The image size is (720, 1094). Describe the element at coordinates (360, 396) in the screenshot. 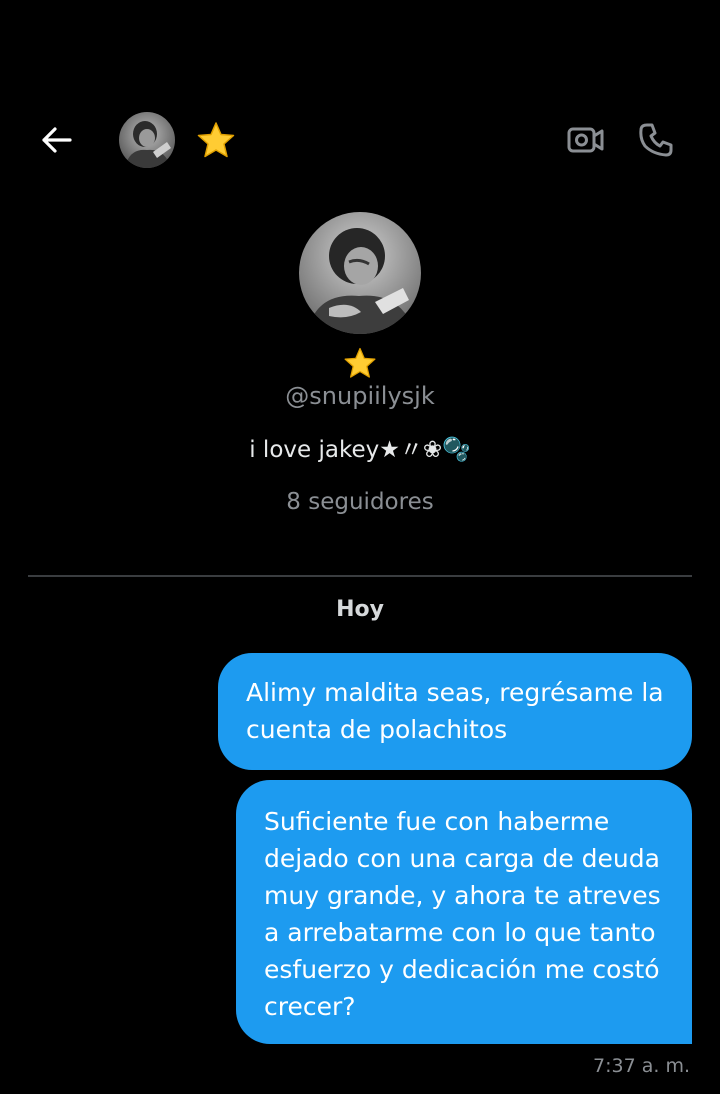

I see `profile-handle: @snupiilysjk` at that location.